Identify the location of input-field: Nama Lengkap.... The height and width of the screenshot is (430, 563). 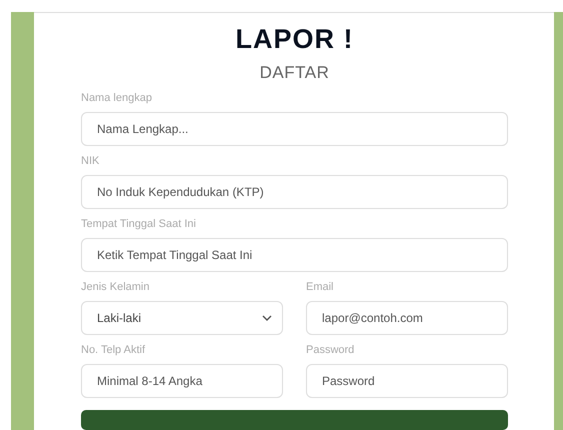
(294, 129).